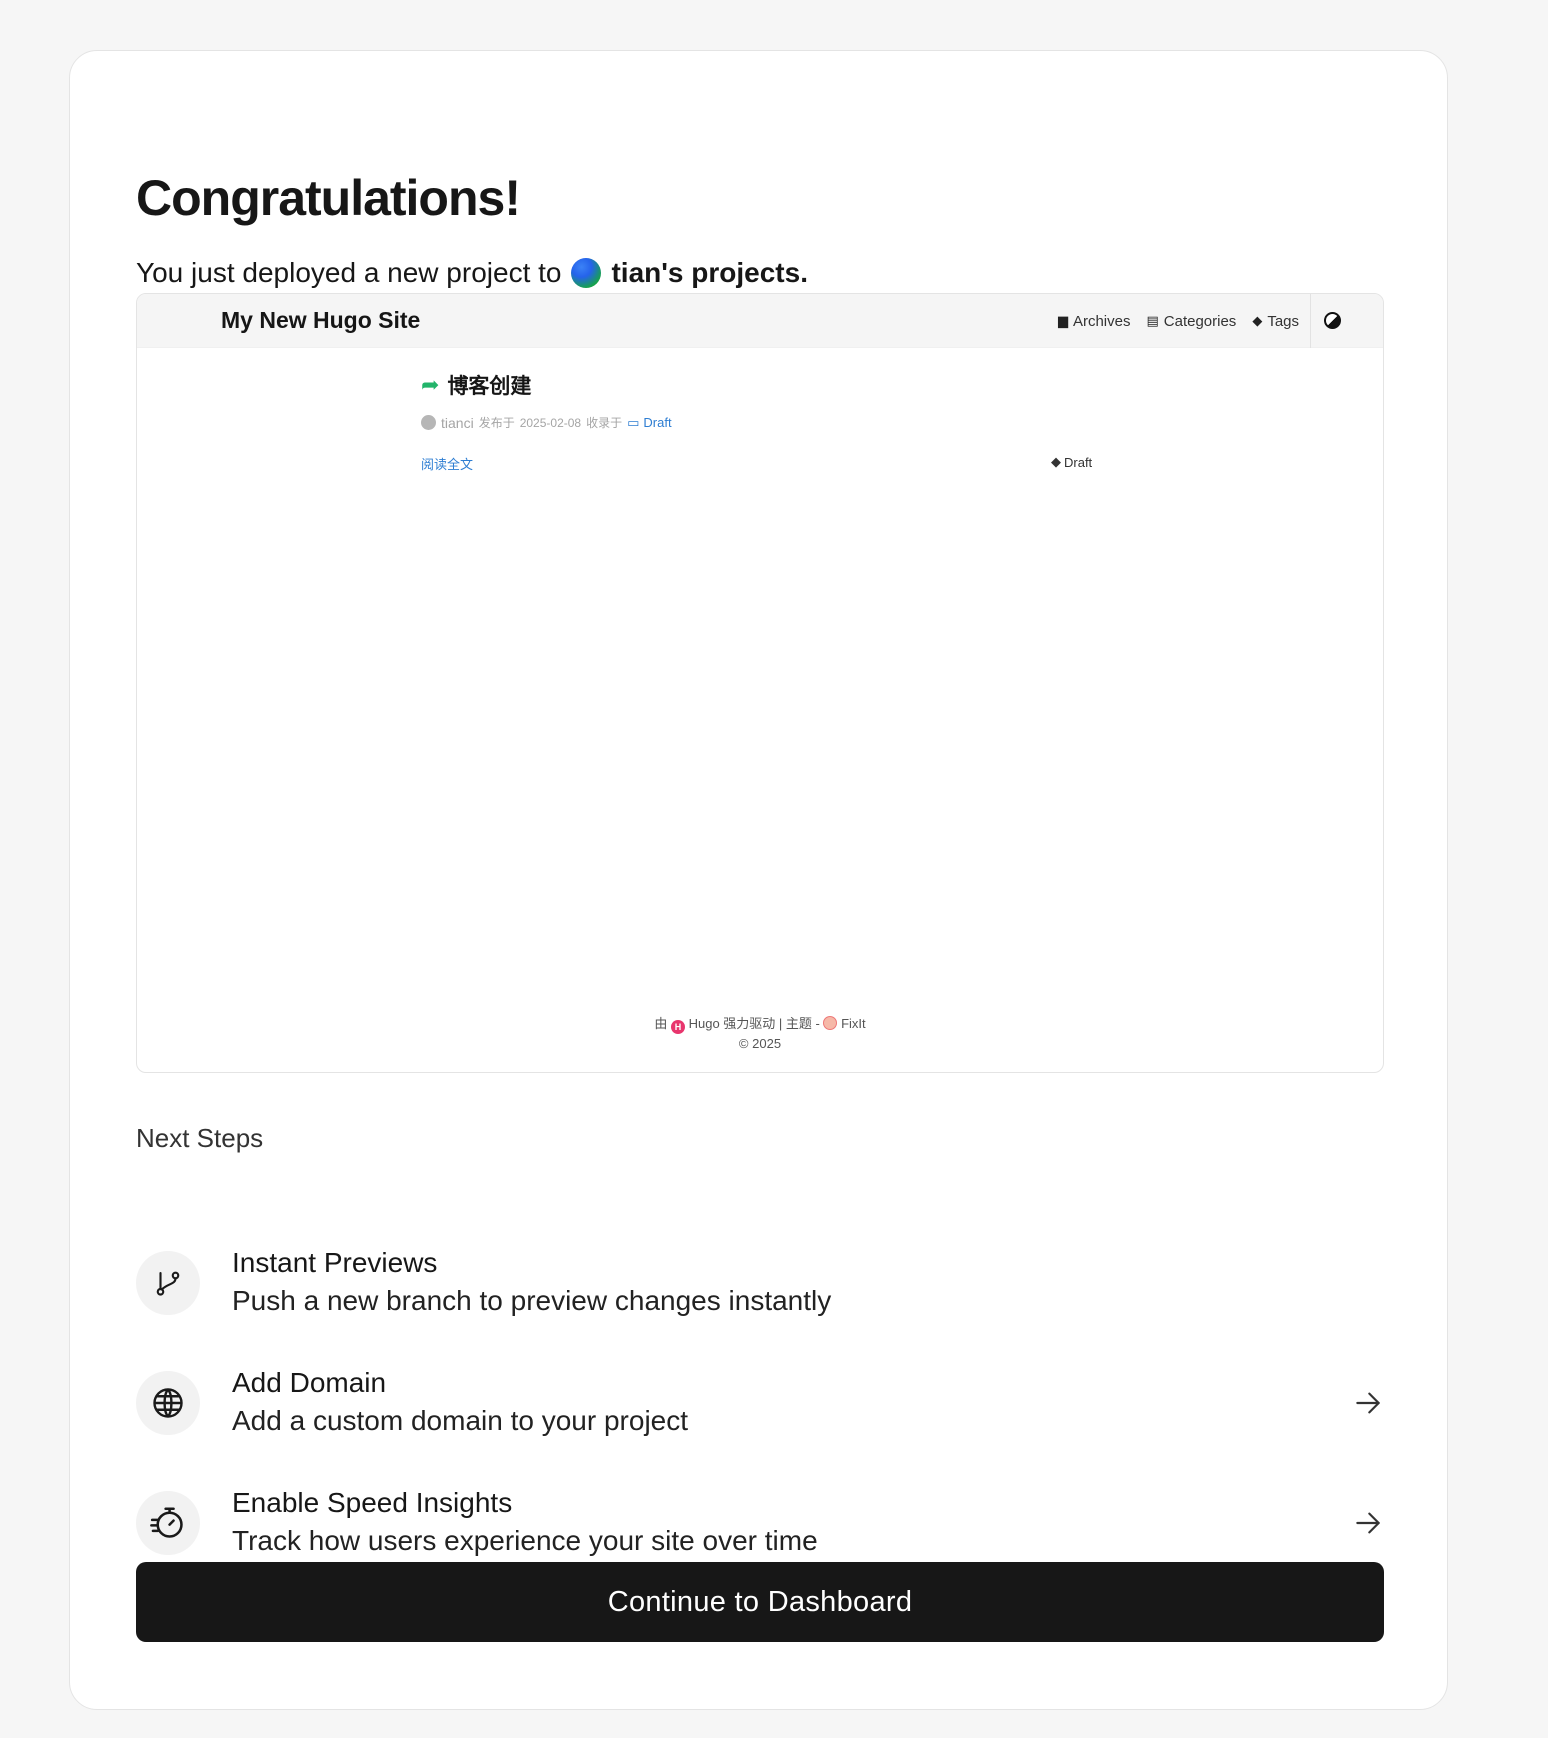  Describe the element at coordinates (200, 1138) in the screenshot. I see `next-steps-heading: Next Steps` at that location.